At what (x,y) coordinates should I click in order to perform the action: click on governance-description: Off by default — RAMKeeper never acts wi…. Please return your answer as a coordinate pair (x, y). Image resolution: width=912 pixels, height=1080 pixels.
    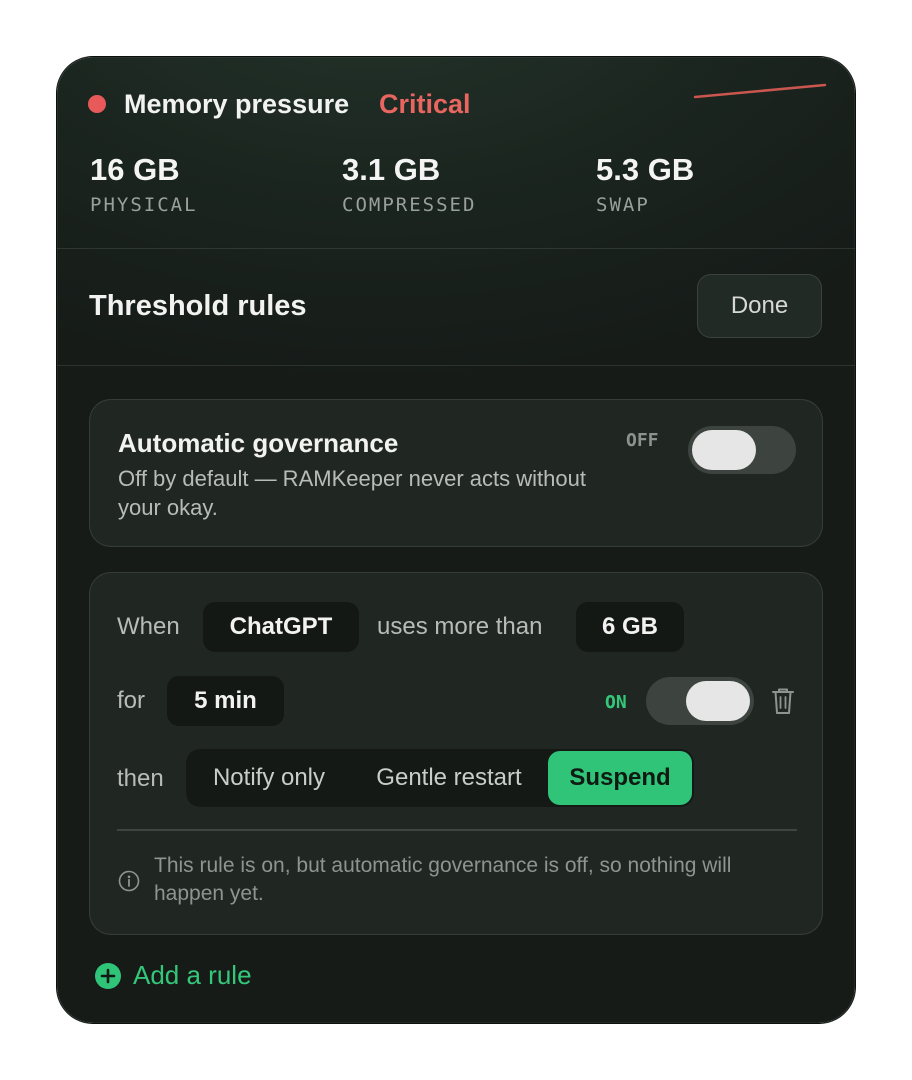
    Looking at the image, I should click on (352, 493).